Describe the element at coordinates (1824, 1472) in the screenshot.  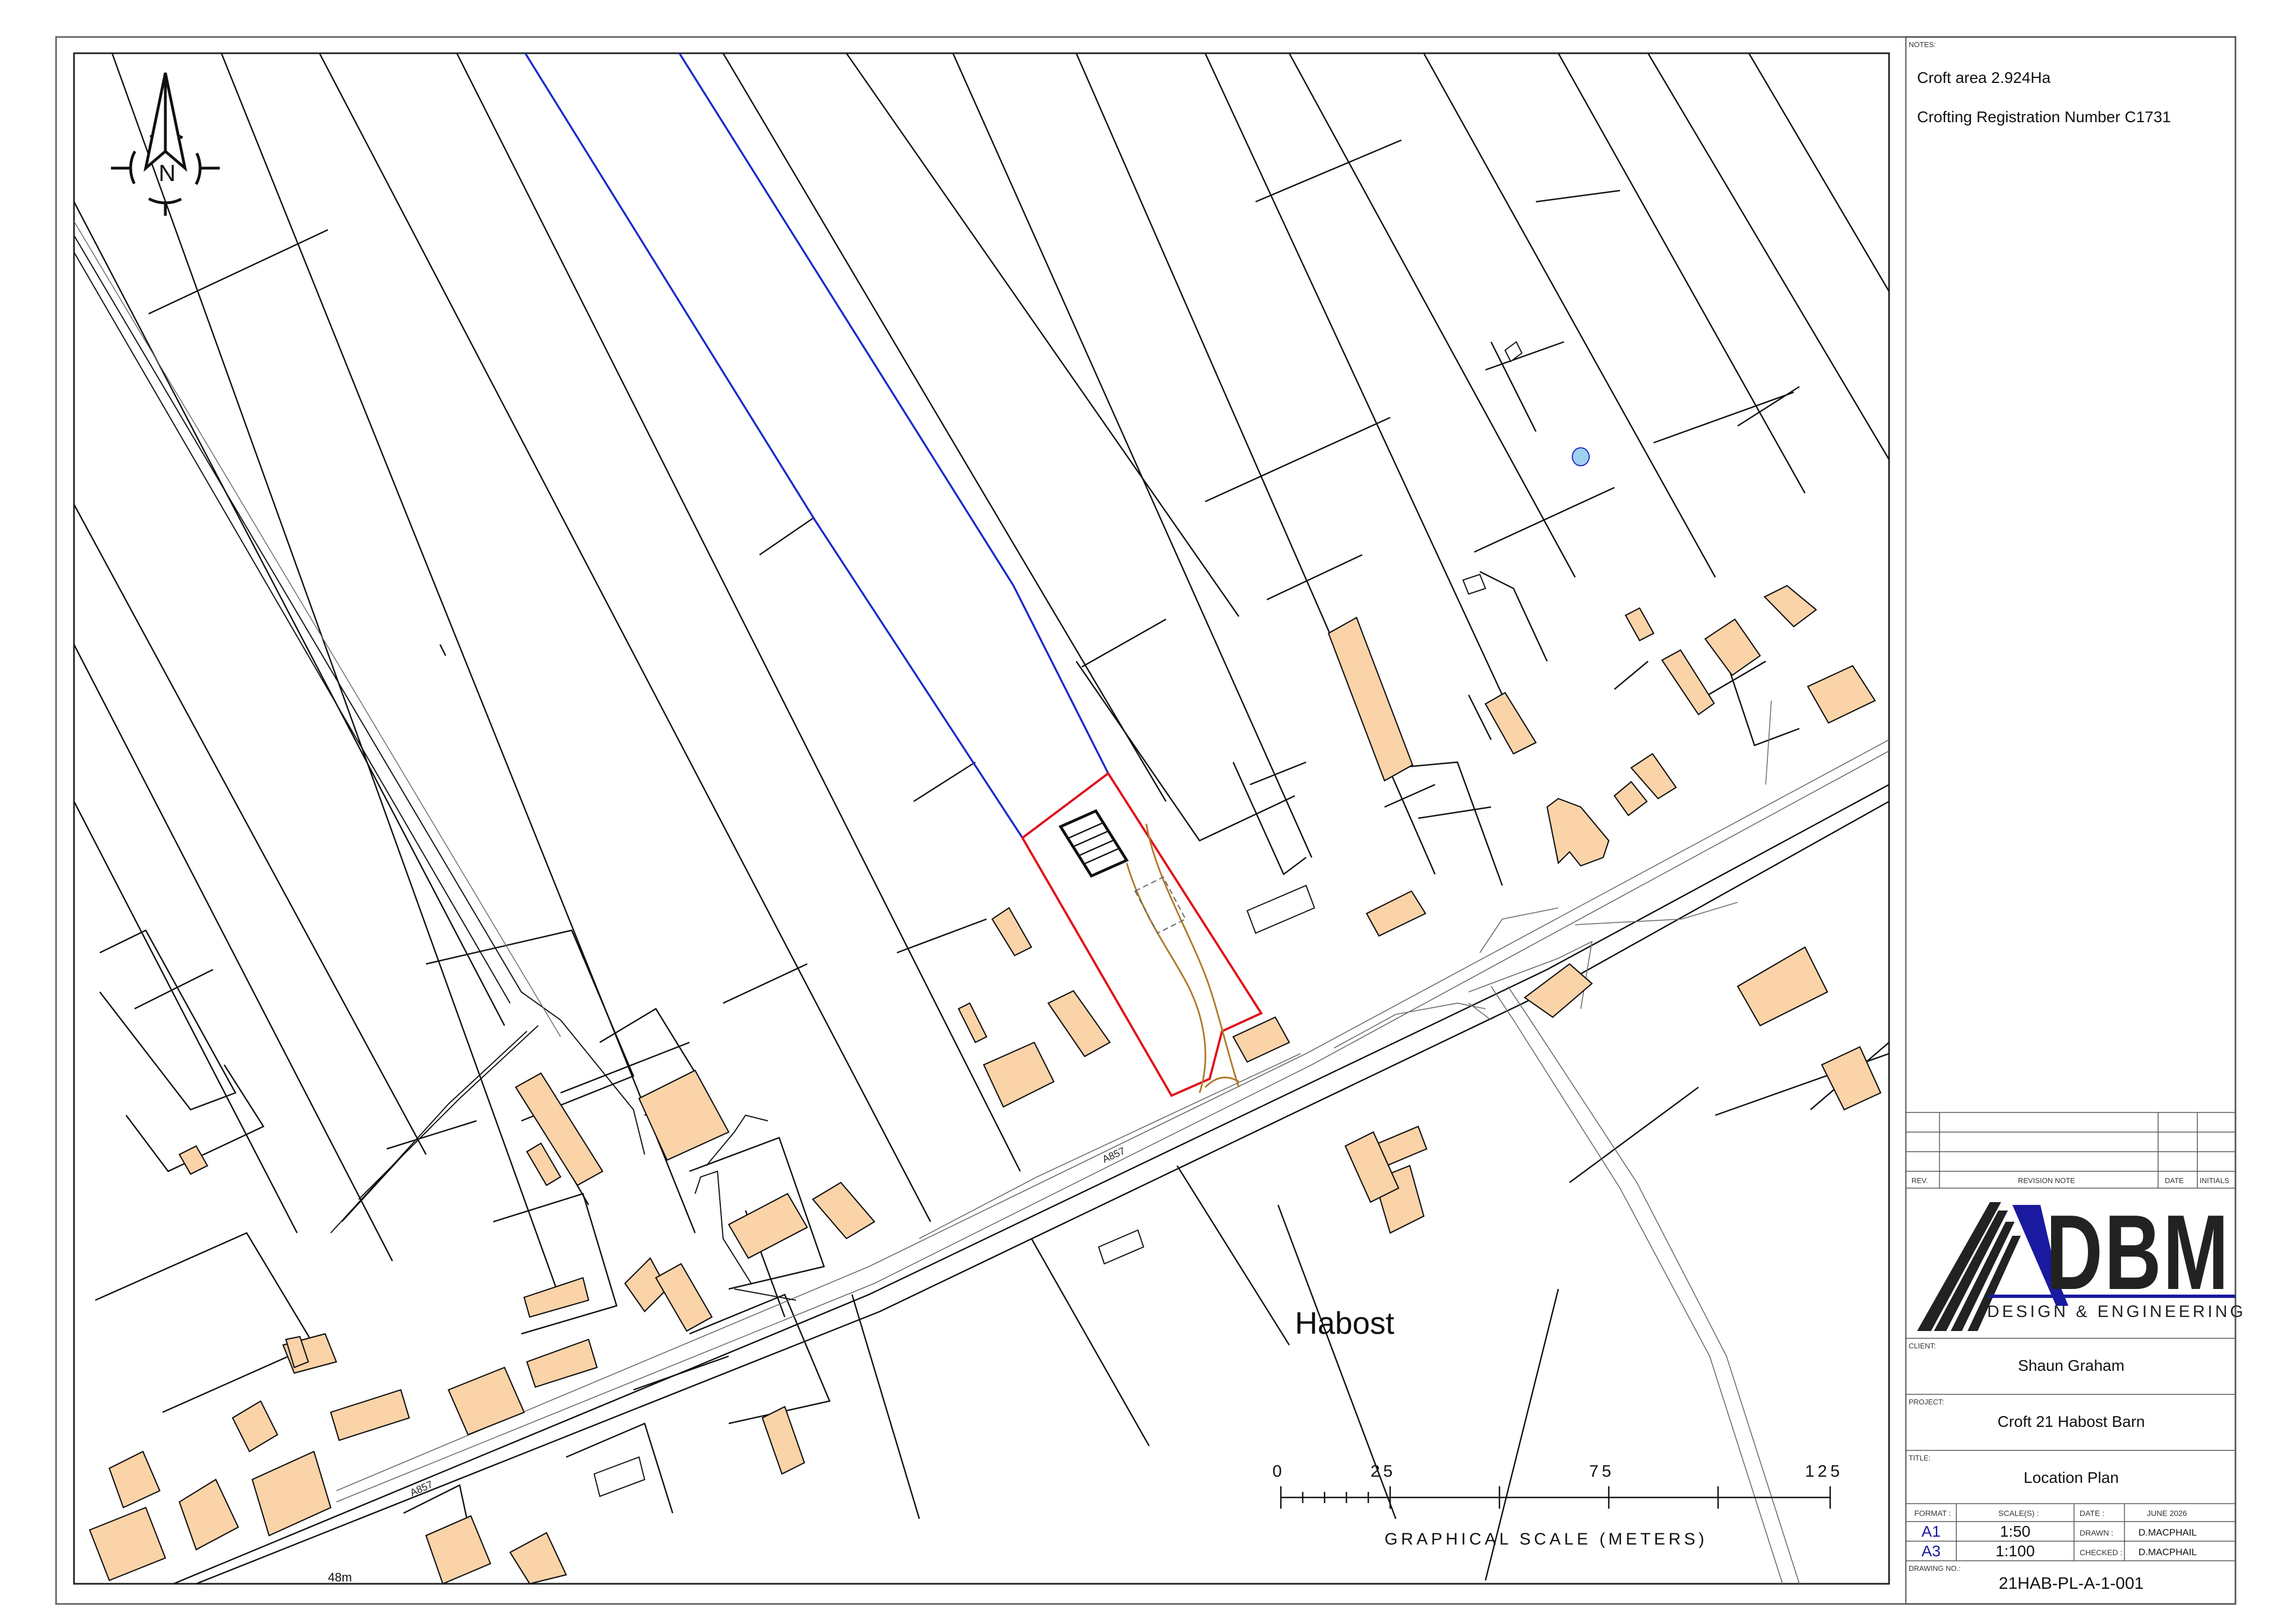
I see `scale-tick-label: 125` at that location.